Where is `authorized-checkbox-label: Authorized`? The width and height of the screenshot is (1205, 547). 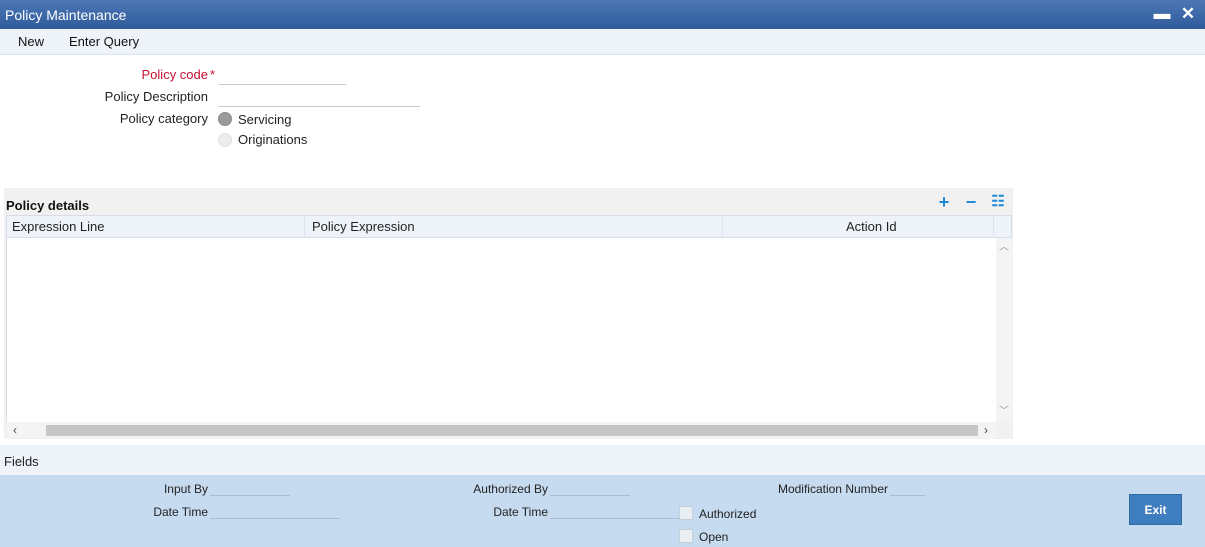 authorized-checkbox-label: Authorized is located at coordinates (728, 514).